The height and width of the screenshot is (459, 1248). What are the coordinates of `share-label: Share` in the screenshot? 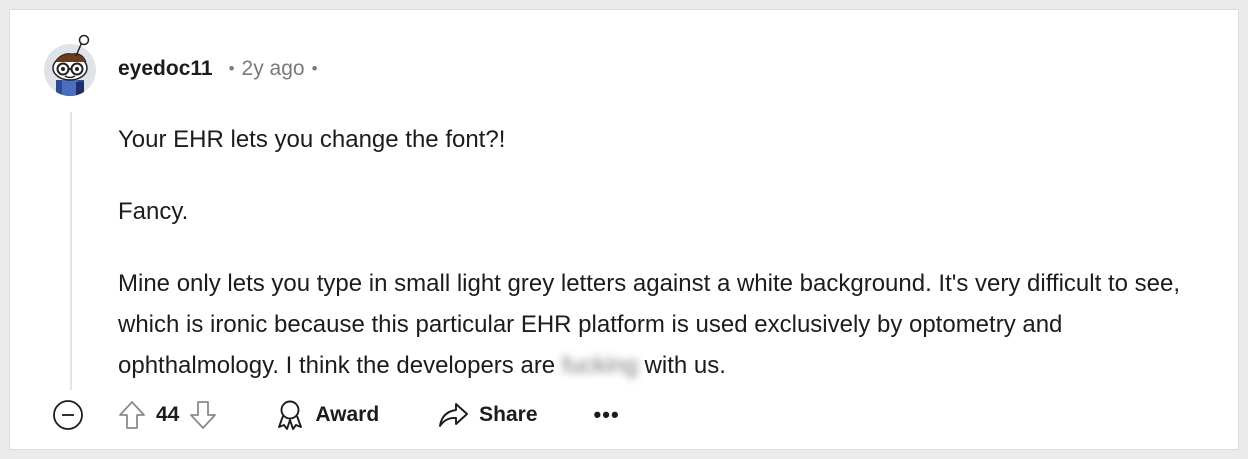 It's located at (508, 414).